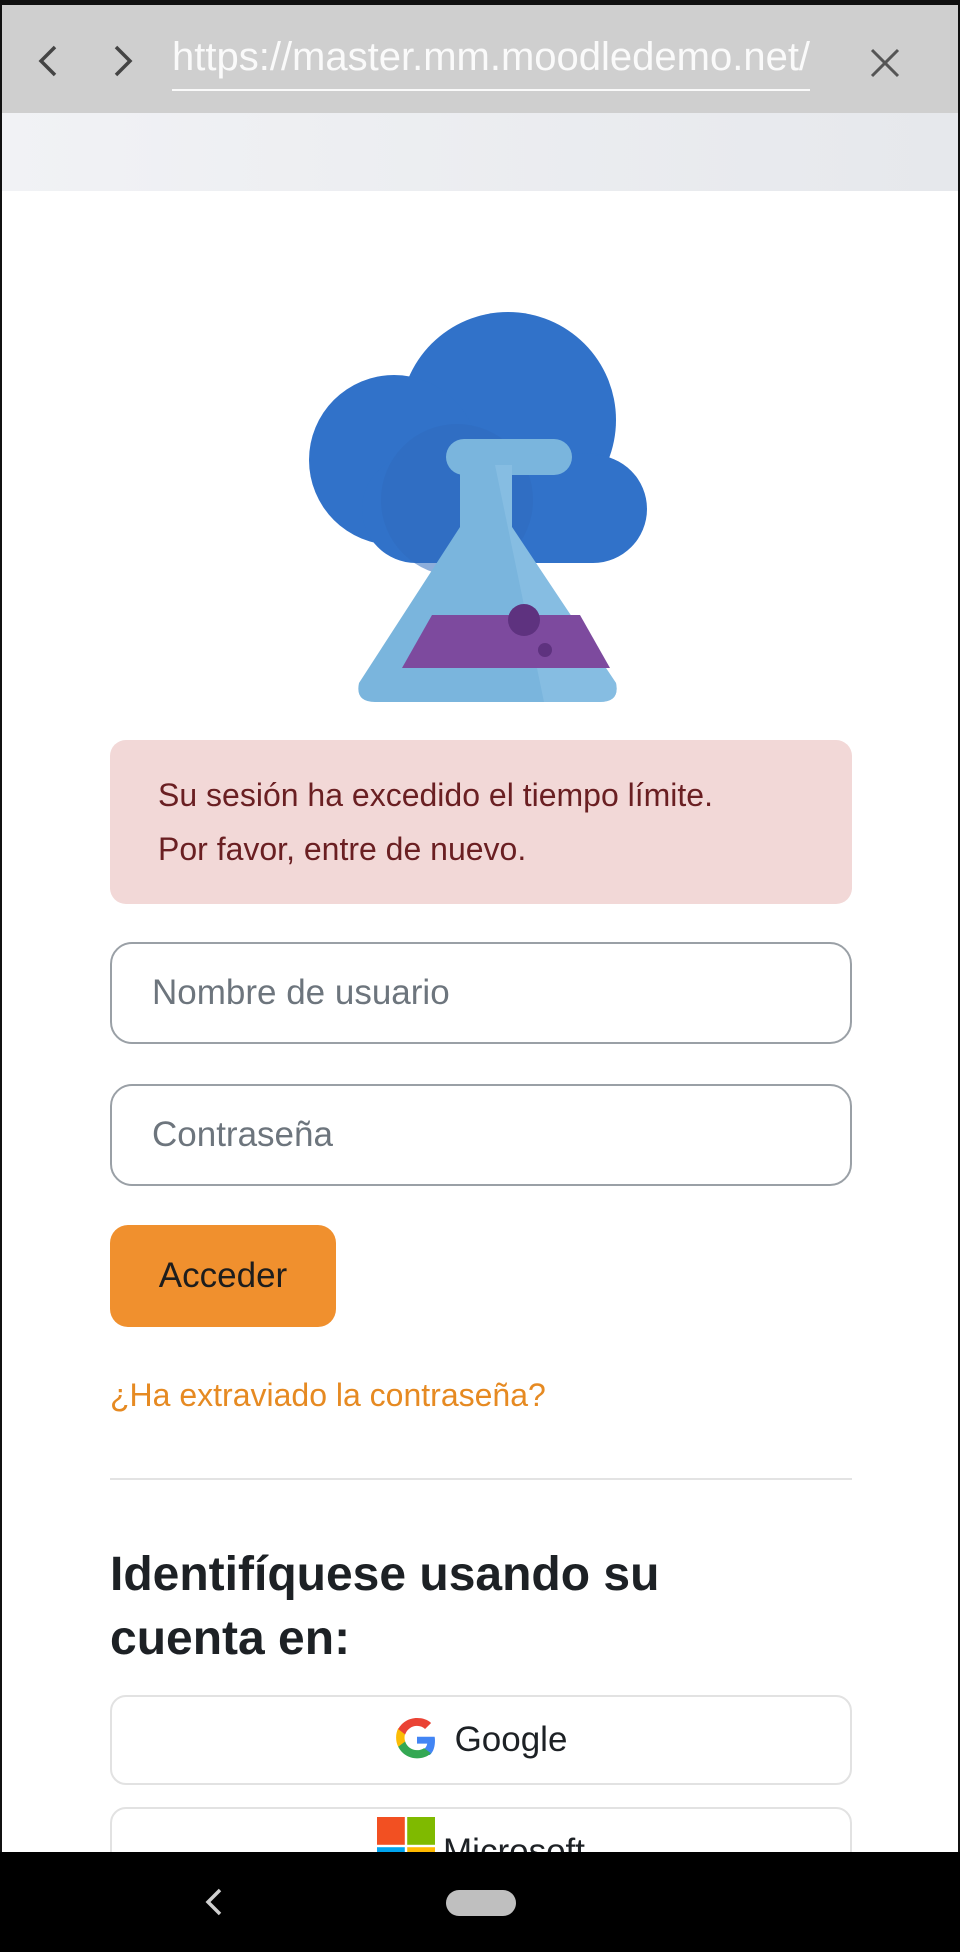 The image size is (960, 1952). Describe the element at coordinates (478, 507) in the screenshot. I see `cloud-flask-icon` at that location.